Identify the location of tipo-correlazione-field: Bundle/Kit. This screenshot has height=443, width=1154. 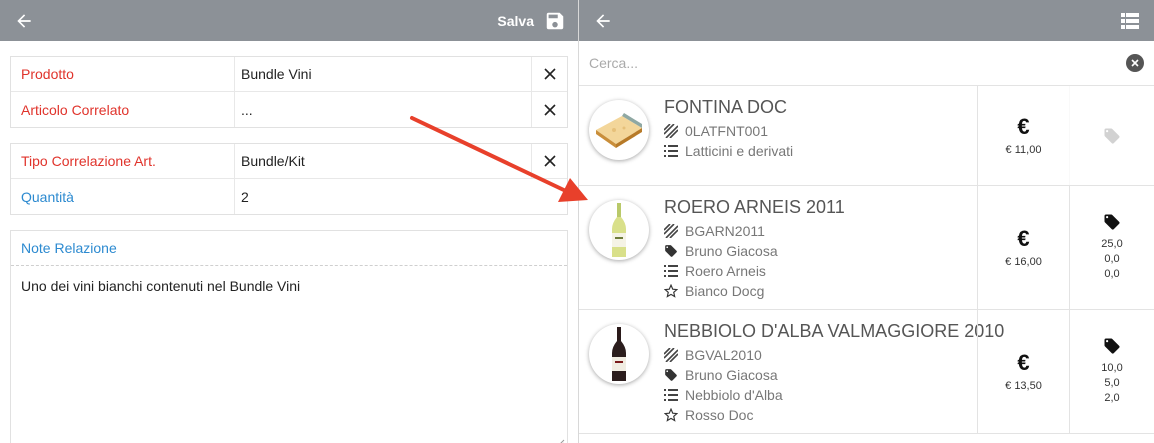
(383, 161).